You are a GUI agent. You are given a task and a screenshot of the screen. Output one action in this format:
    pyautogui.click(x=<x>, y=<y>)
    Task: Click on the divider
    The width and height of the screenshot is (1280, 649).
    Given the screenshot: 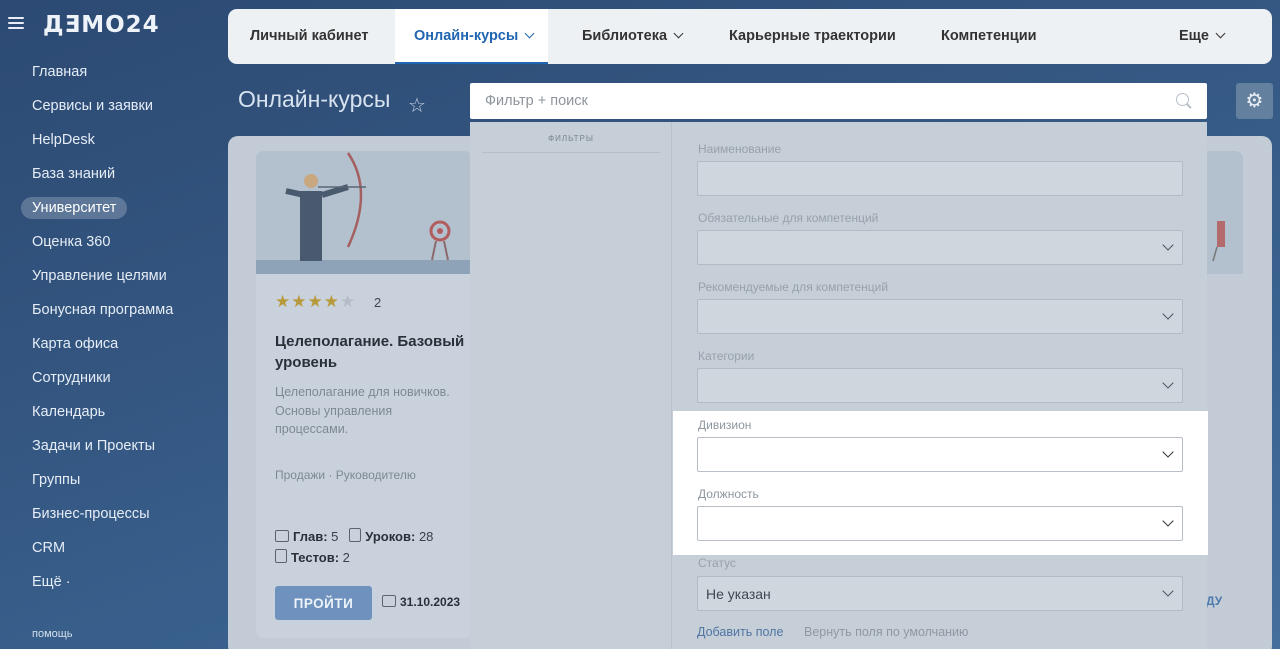 What is the action you would take?
    pyautogui.click(x=571, y=152)
    